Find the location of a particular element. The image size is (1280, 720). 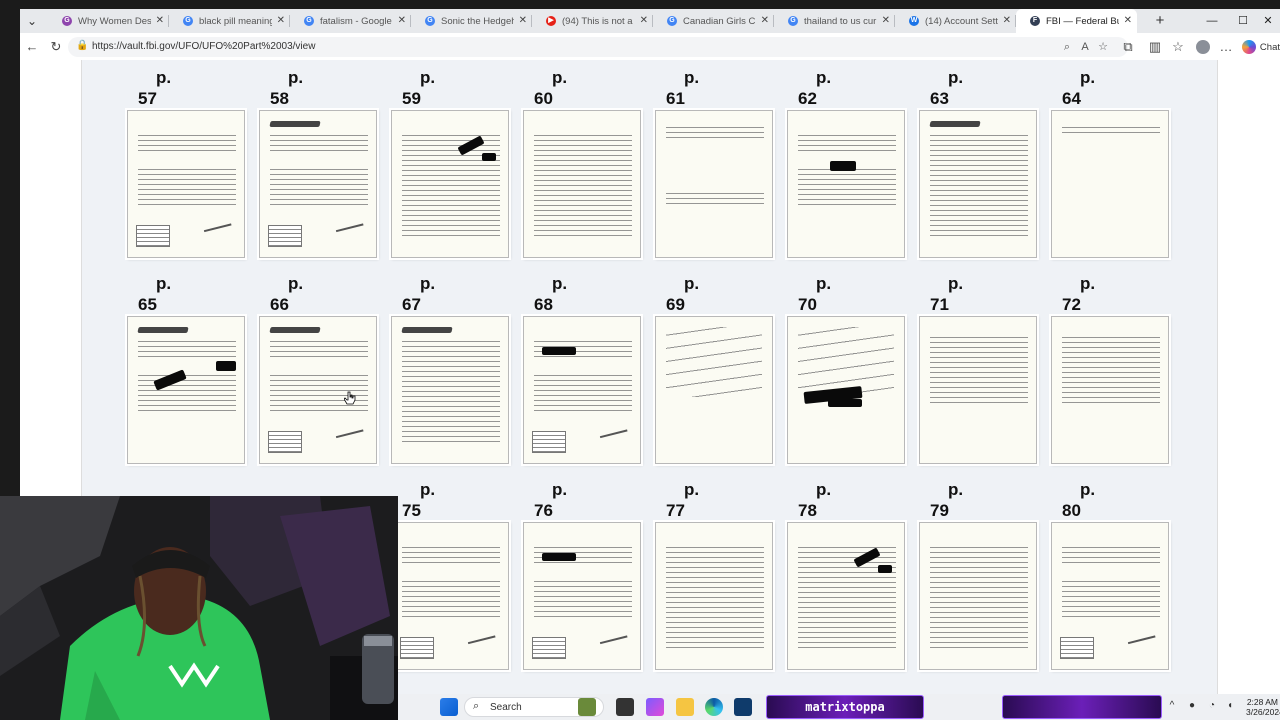

page-thumbnail-item: p. 71 is located at coordinates (976, 366).